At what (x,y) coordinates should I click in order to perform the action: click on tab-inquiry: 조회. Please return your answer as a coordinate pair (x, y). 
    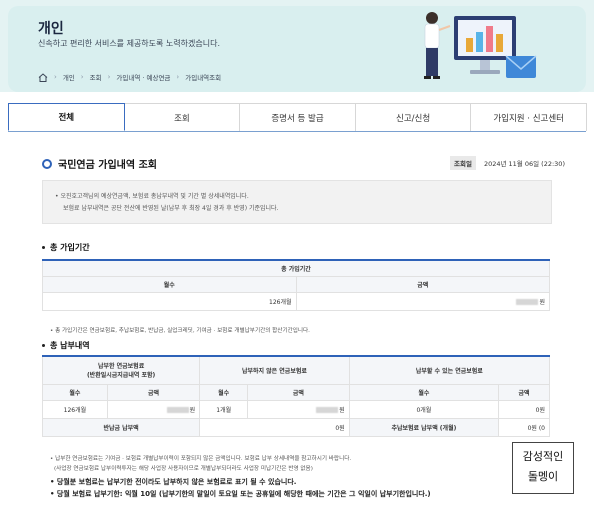
    Looking at the image, I should click on (182, 117).